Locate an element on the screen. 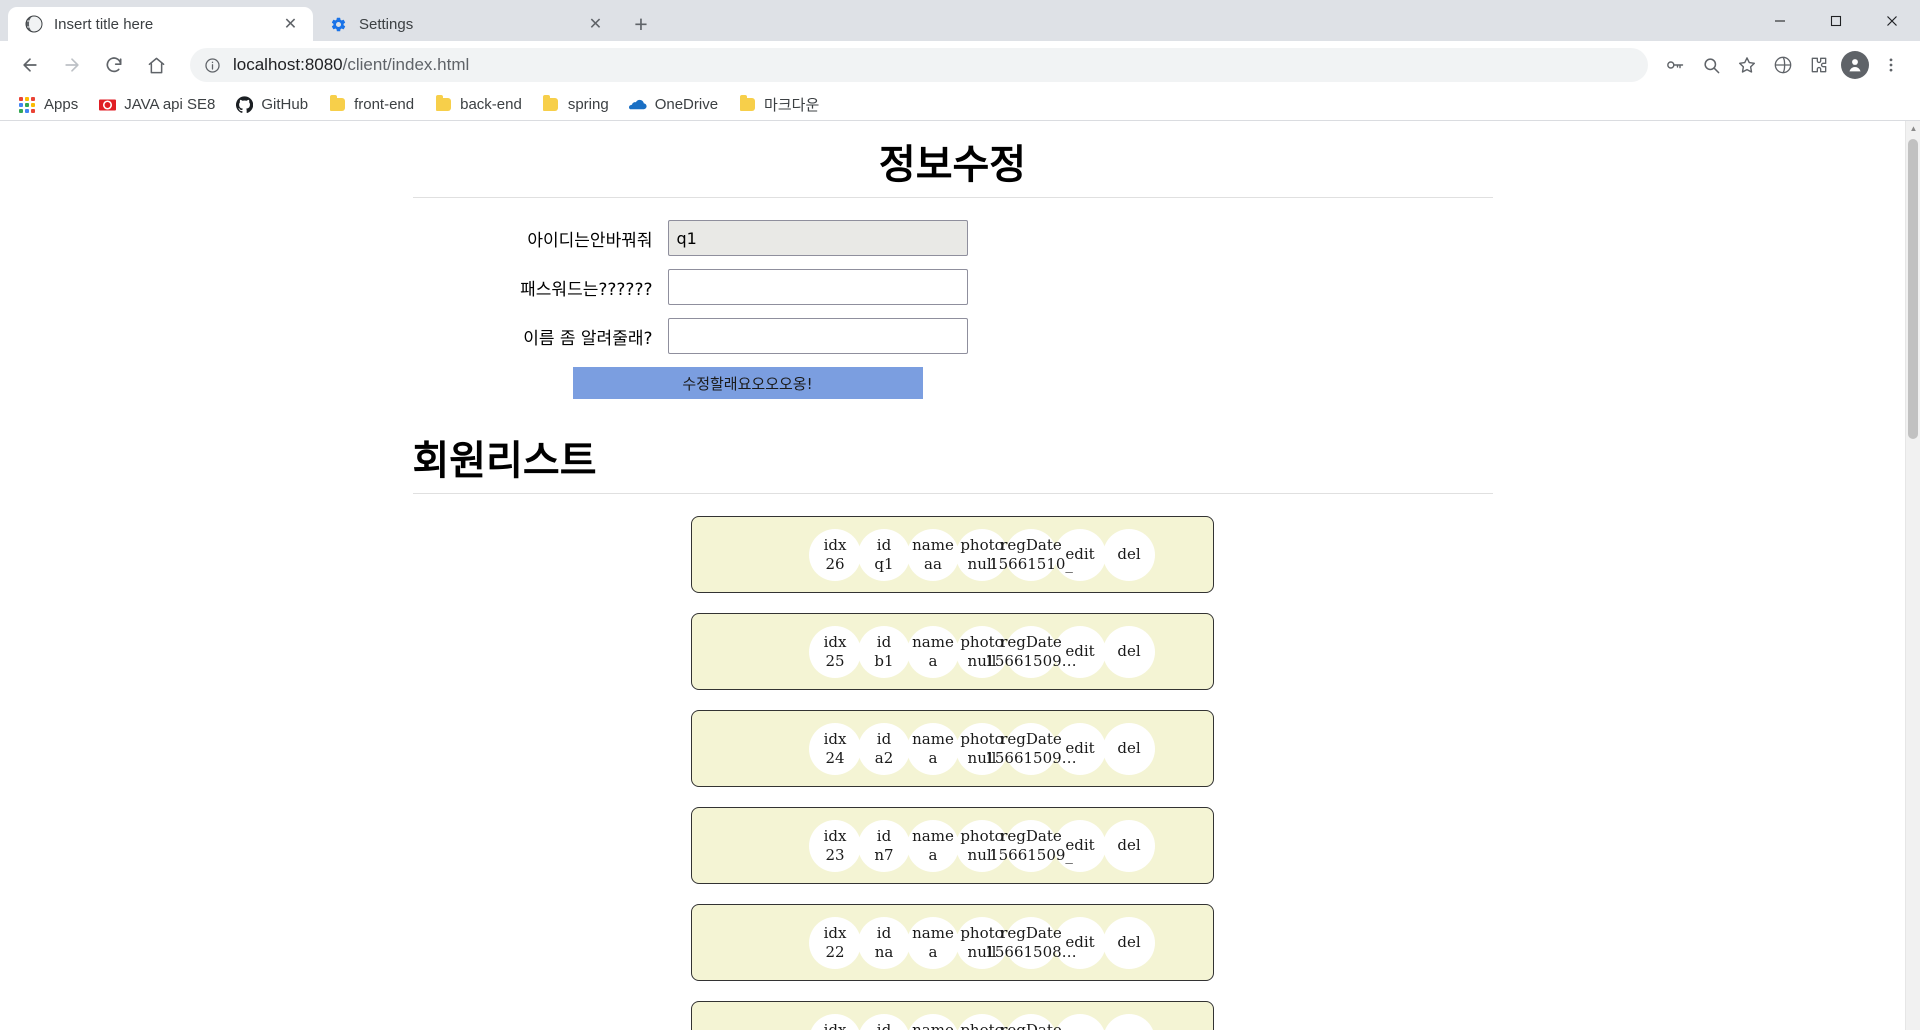 The width and height of the screenshot is (1920, 1030). page-scrollbar: ▲ is located at coordinates (1912, 575).